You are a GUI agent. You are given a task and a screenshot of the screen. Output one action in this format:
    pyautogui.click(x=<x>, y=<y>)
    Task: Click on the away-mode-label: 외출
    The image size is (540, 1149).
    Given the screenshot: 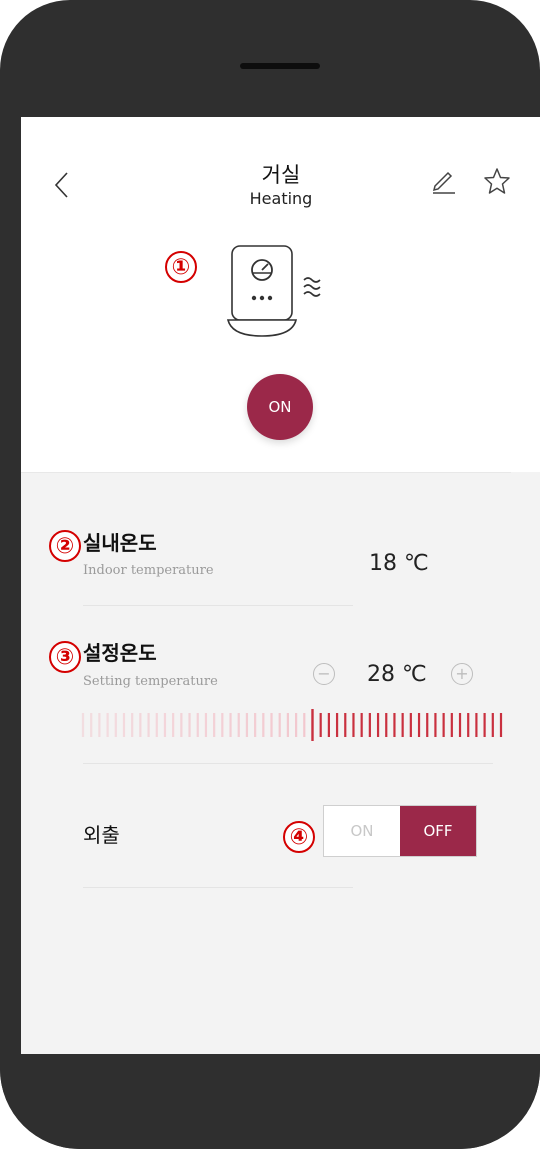 What is the action you would take?
    pyautogui.click(x=101, y=835)
    